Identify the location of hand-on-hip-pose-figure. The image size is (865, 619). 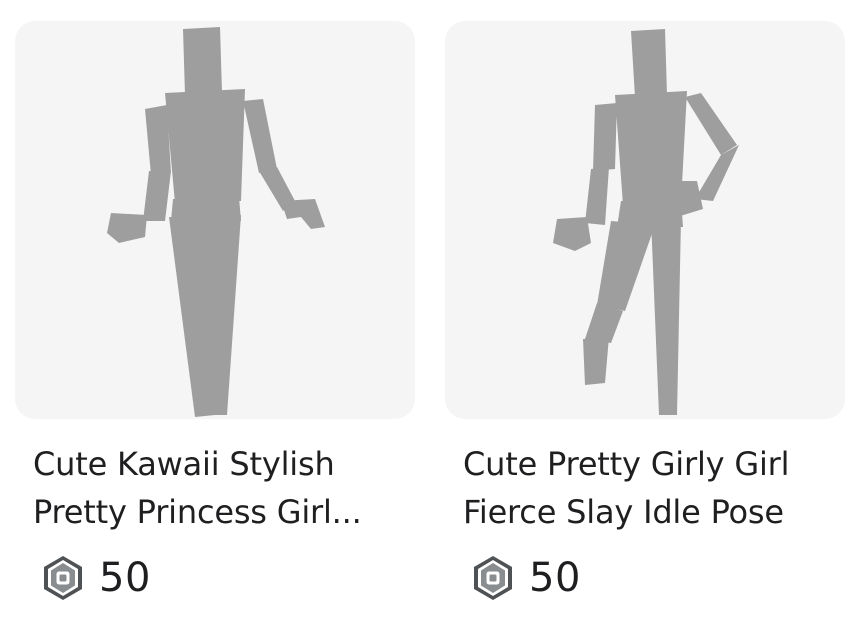
(646, 222).